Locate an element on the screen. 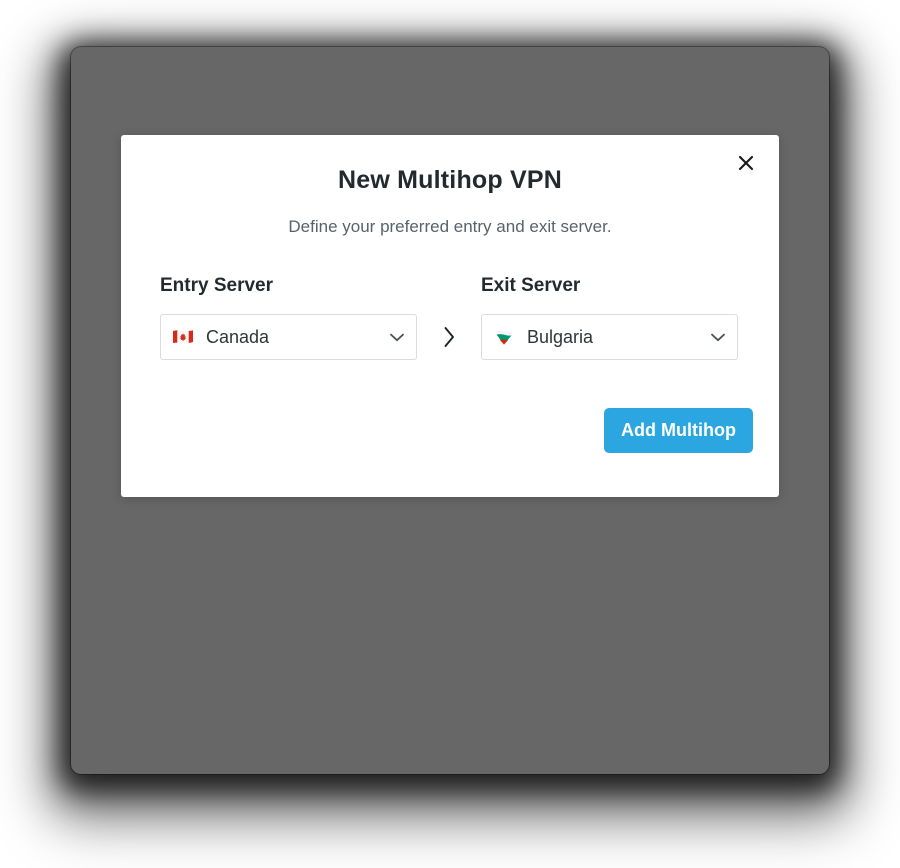 This screenshot has width=900, height=868. add-multihop-button: Add Multihop is located at coordinates (678, 430).